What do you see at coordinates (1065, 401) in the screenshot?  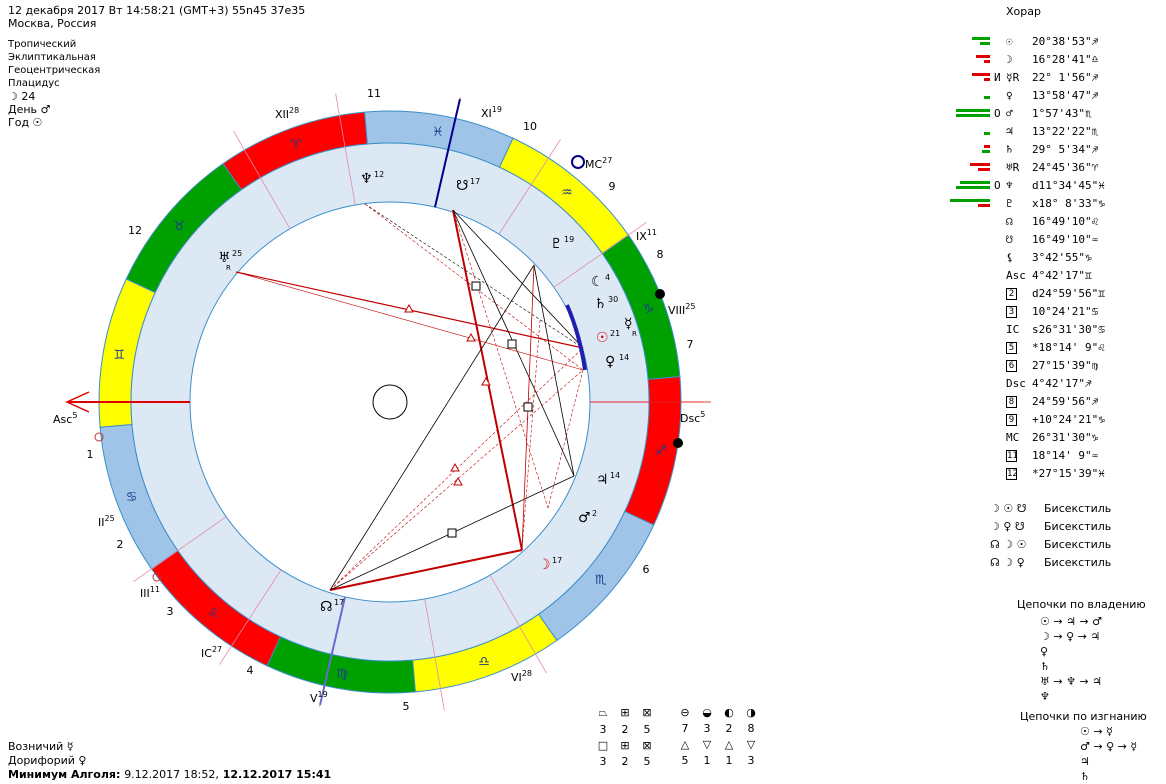 I see `planet-position: 24°59'56"♐` at bounding box center [1065, 401].